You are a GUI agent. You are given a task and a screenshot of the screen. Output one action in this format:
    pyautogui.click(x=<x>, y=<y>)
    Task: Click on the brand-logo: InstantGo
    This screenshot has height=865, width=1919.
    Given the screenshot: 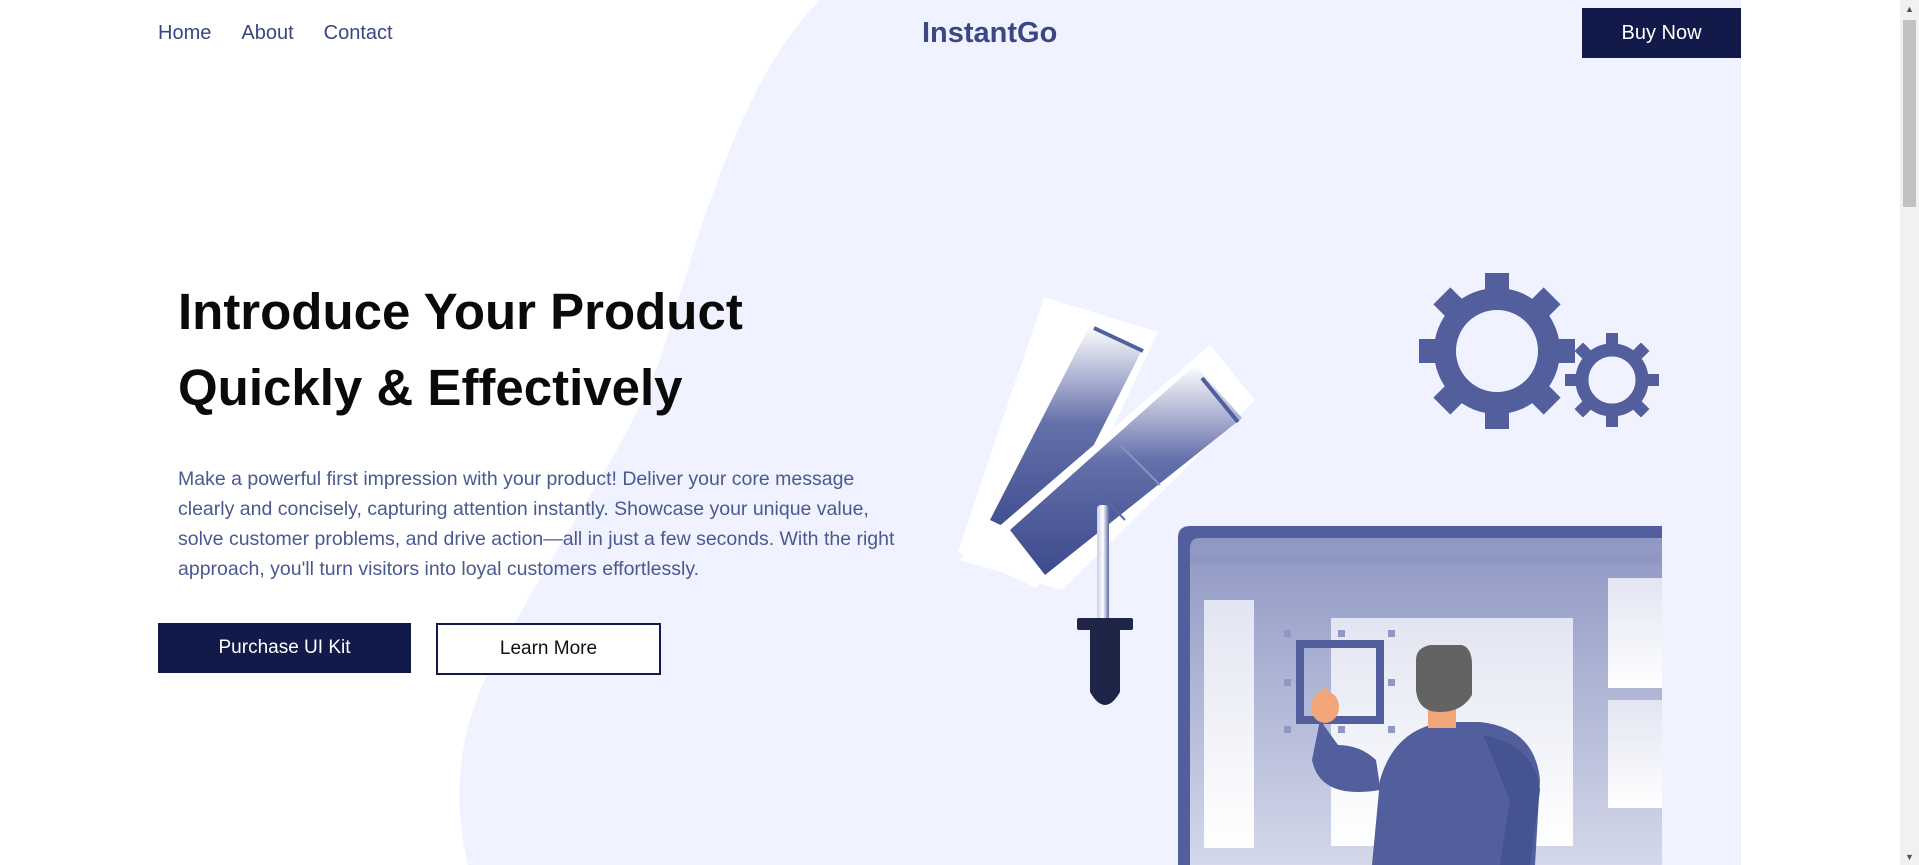 What is the action you would take?
    pyautogui.click(x=989, y=33)
    